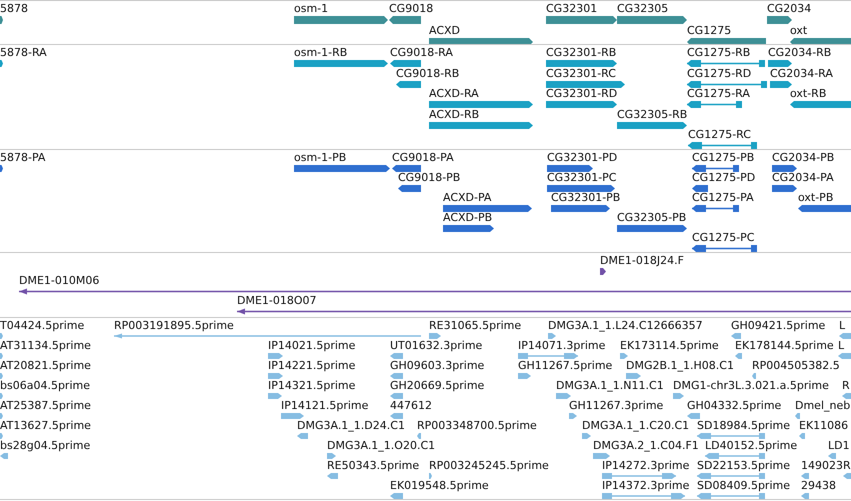 The width and height of the screenshot is (851, 501). What do you see at coordinates (669, 346) in the screenshot?
I see `feature-label: EK173114.5prime` at bounding box center [669, 346].